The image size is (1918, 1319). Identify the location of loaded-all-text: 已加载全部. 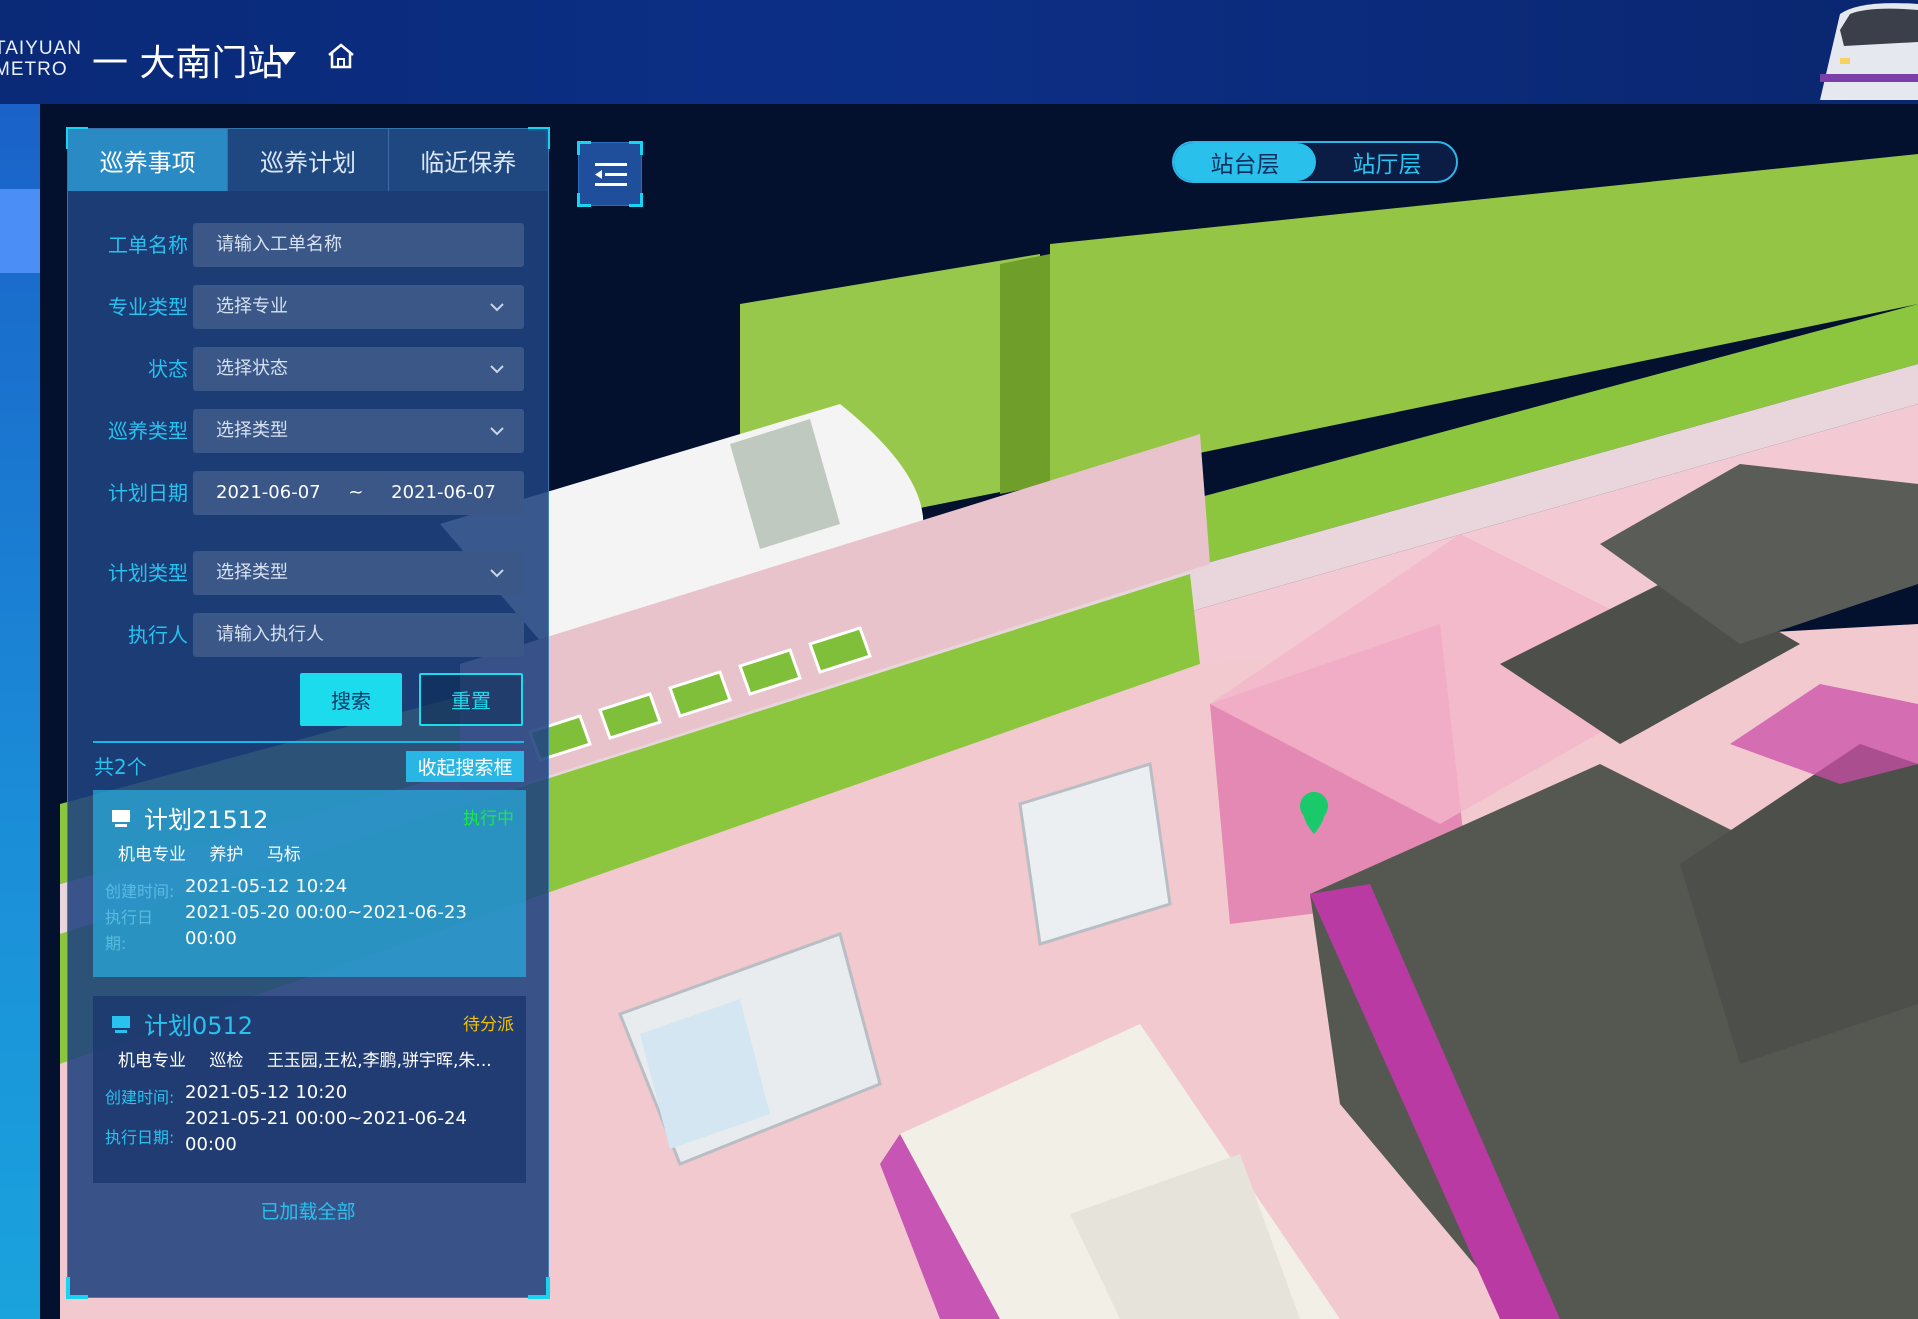
(308, 1212).